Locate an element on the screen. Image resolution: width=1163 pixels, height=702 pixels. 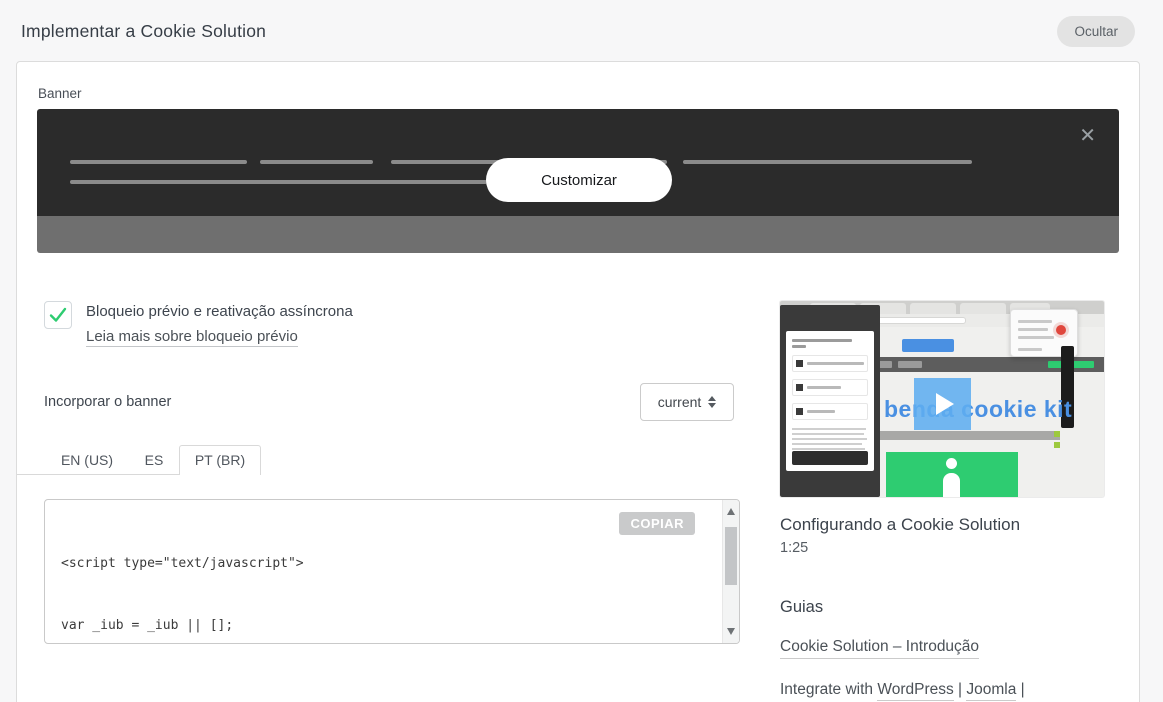
video-title: Configurando a Cookie Solution is located at coordinates (900, 524).